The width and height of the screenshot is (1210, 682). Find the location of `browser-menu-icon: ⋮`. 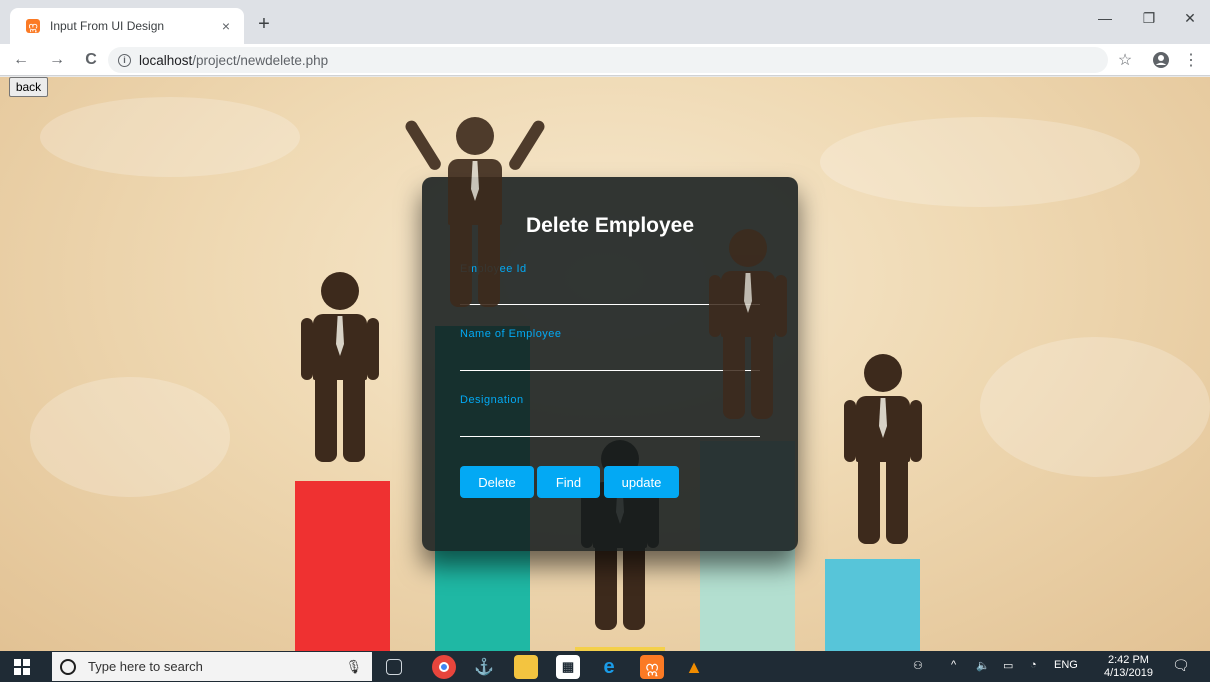

browser-menu-icon: ⋮ is located at coordinates (1191, 60).